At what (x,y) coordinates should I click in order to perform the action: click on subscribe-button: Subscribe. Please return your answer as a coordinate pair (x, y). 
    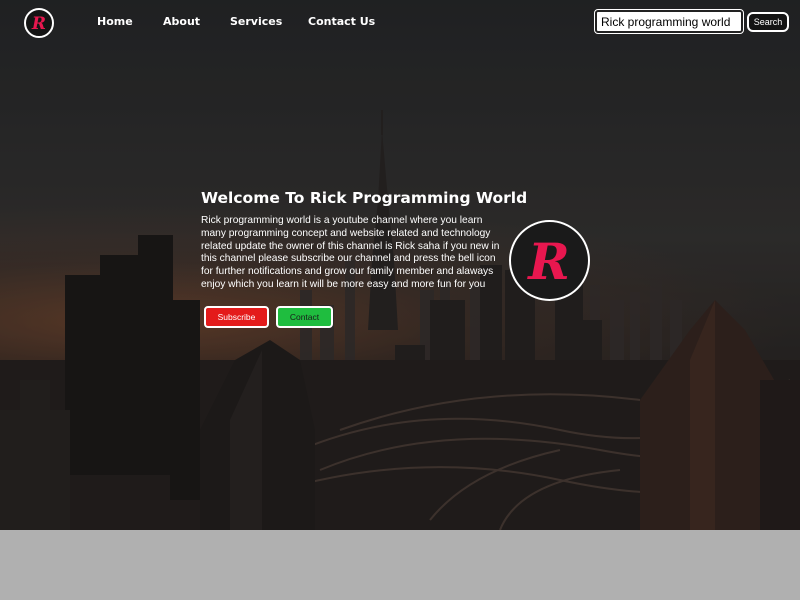
    Looking at the image, I should click on (236, 317).